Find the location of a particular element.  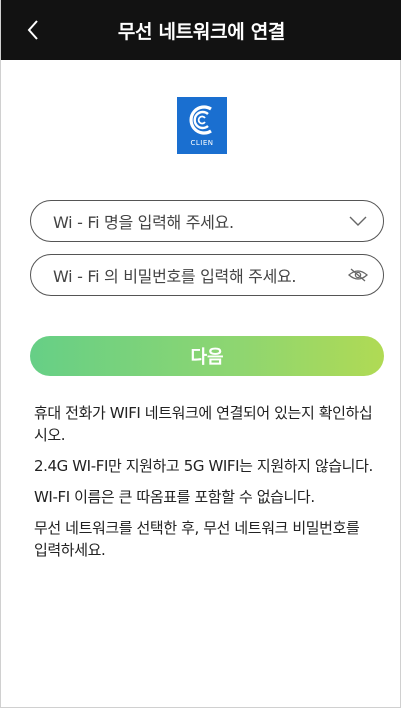

next-button: 다음 is located at coordinates (207, 356).